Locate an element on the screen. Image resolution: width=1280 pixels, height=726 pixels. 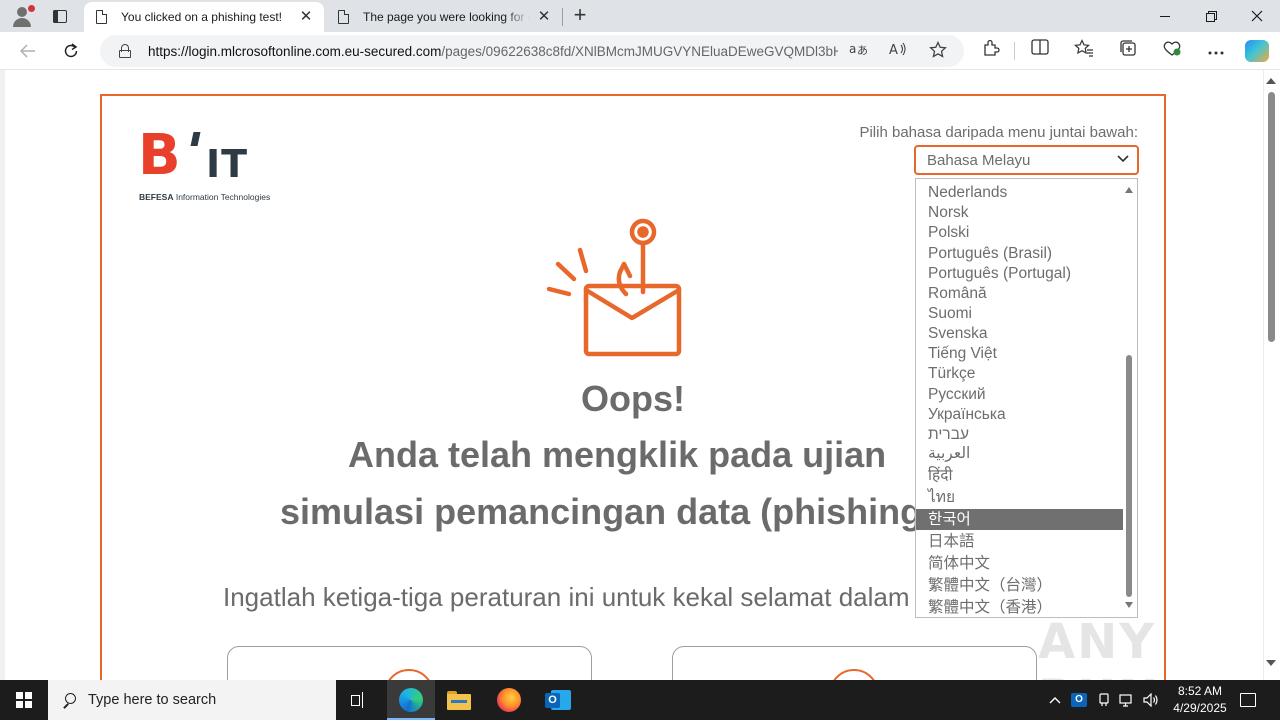
language-option: Português (Portugal) is located at coordinates (1019, 273).